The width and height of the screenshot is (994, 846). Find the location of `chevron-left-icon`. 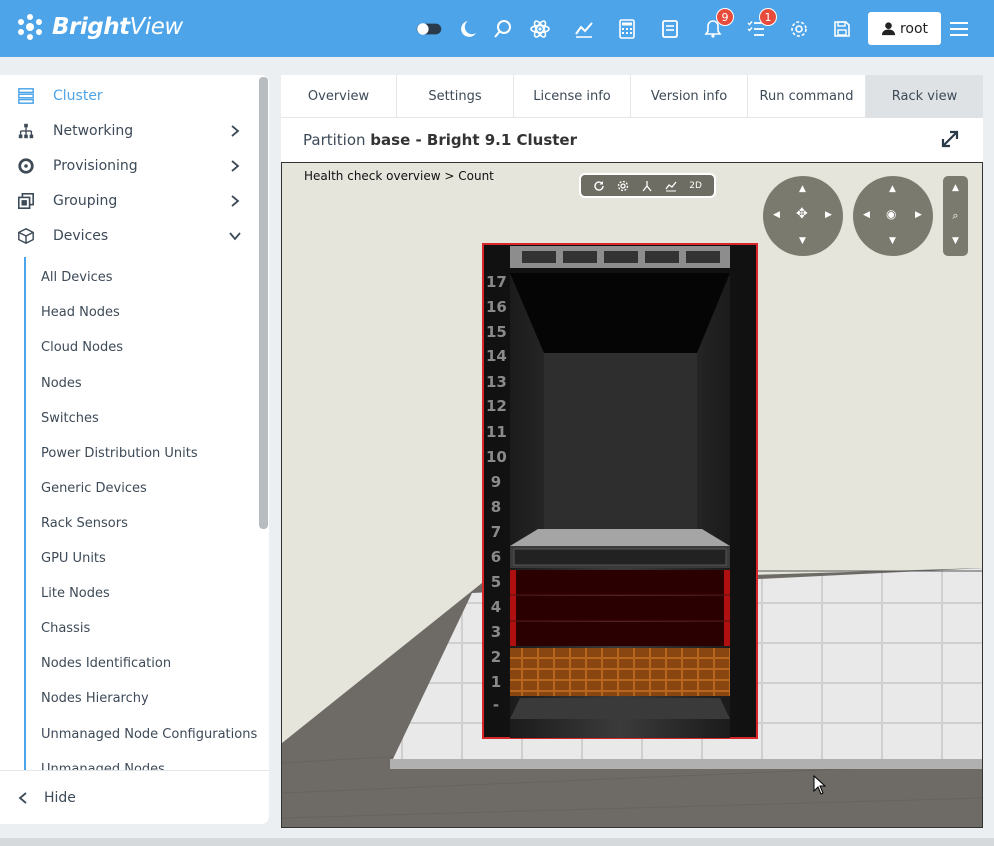

chevron-left-icon is located at coordinates (22, 797).